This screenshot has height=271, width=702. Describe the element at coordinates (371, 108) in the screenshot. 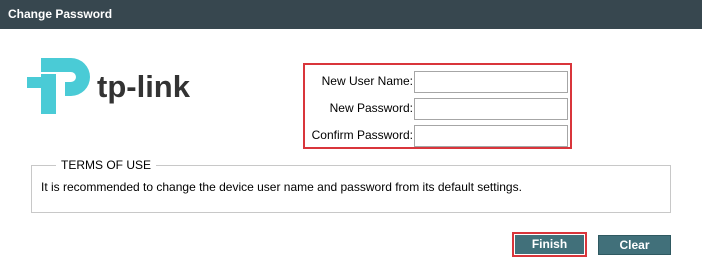

I see `new-password-label: New Password:` at that location.